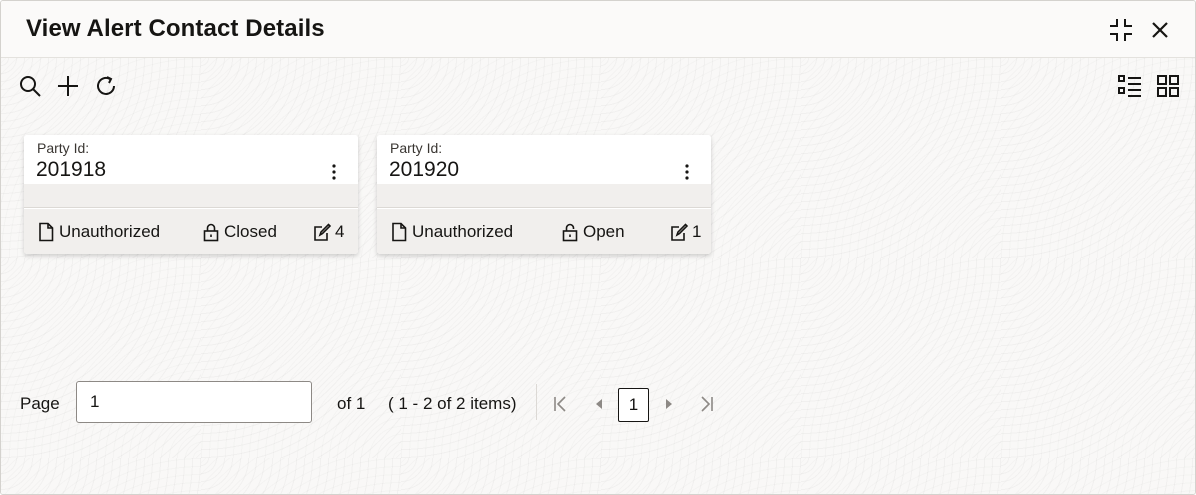  What do you see at coordinates (211, 232) in the screenshot?
I see `lock-closed-icon` at bounding box center [211, 232].